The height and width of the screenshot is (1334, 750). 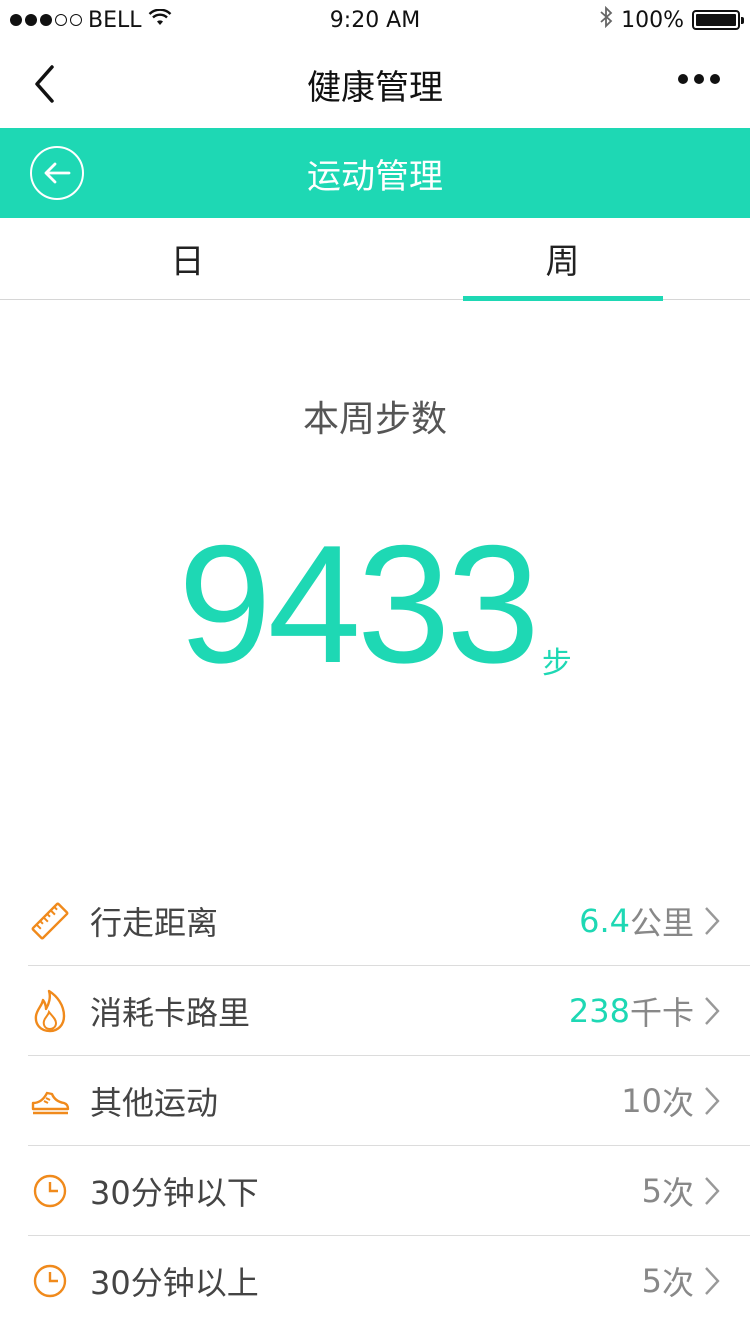 I want to click on period-tabs: 日 周, so click(x=375, y=259).